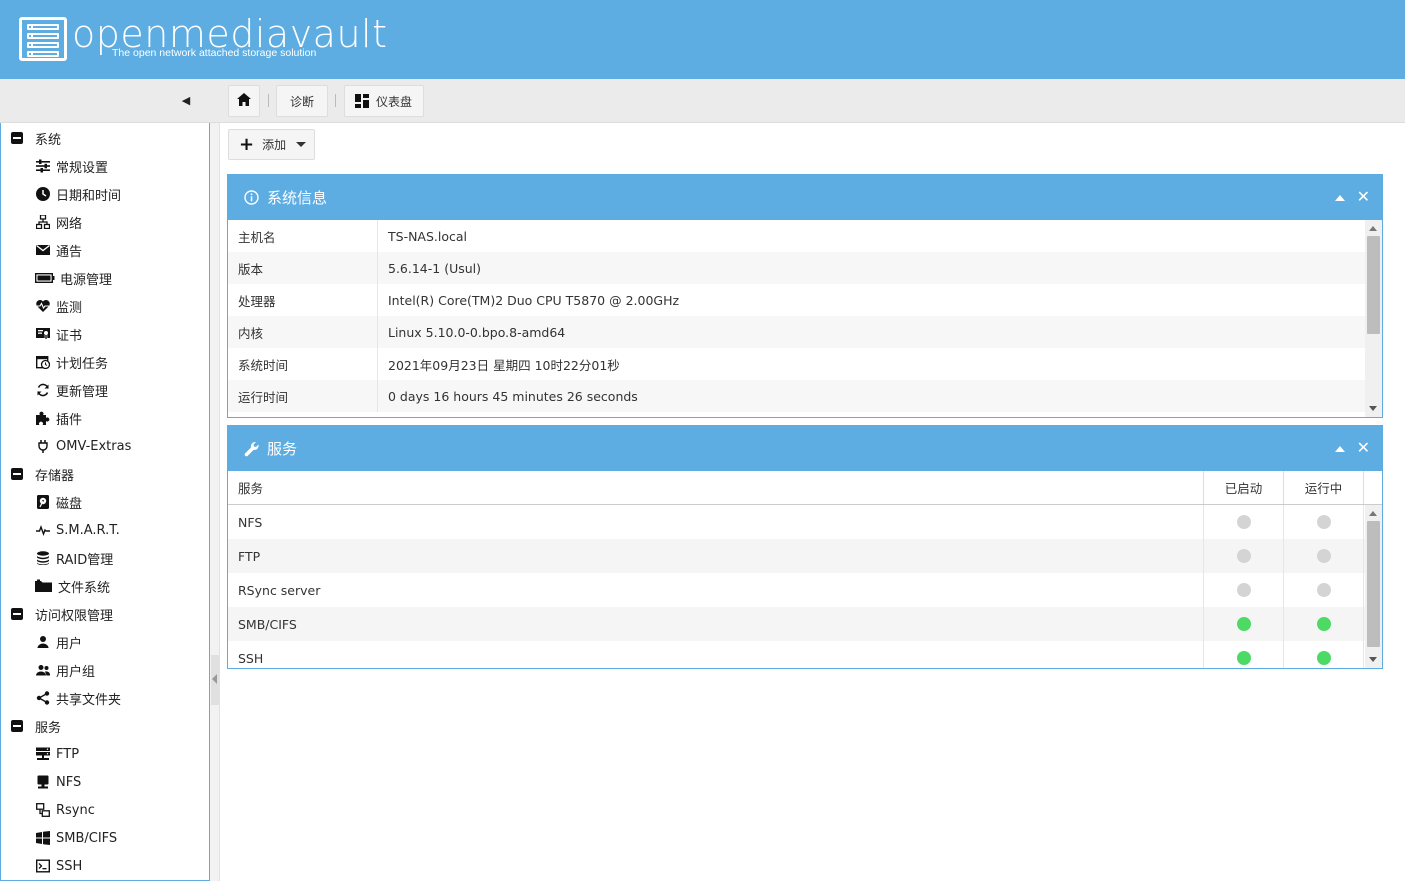  Describe the element at coordinates (105, 138) in the screenshot. I see `nav-group-system: 系统` at that location.